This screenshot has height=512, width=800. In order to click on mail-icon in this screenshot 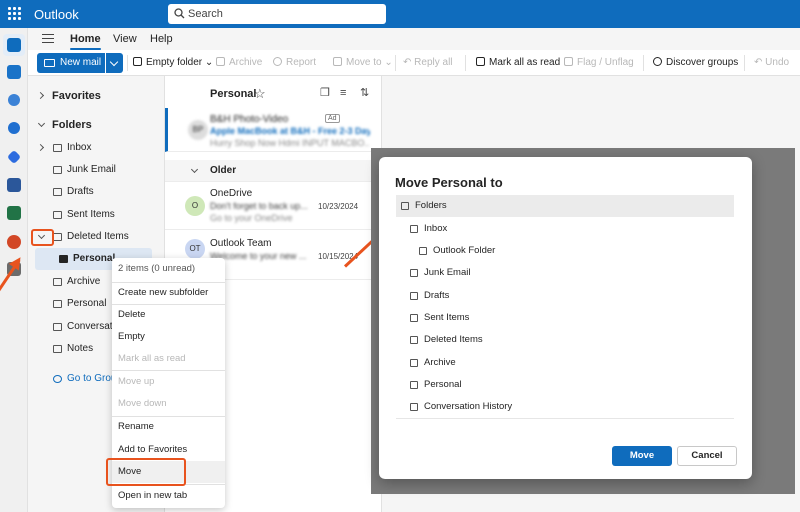, I will do `click(14, 45)`.